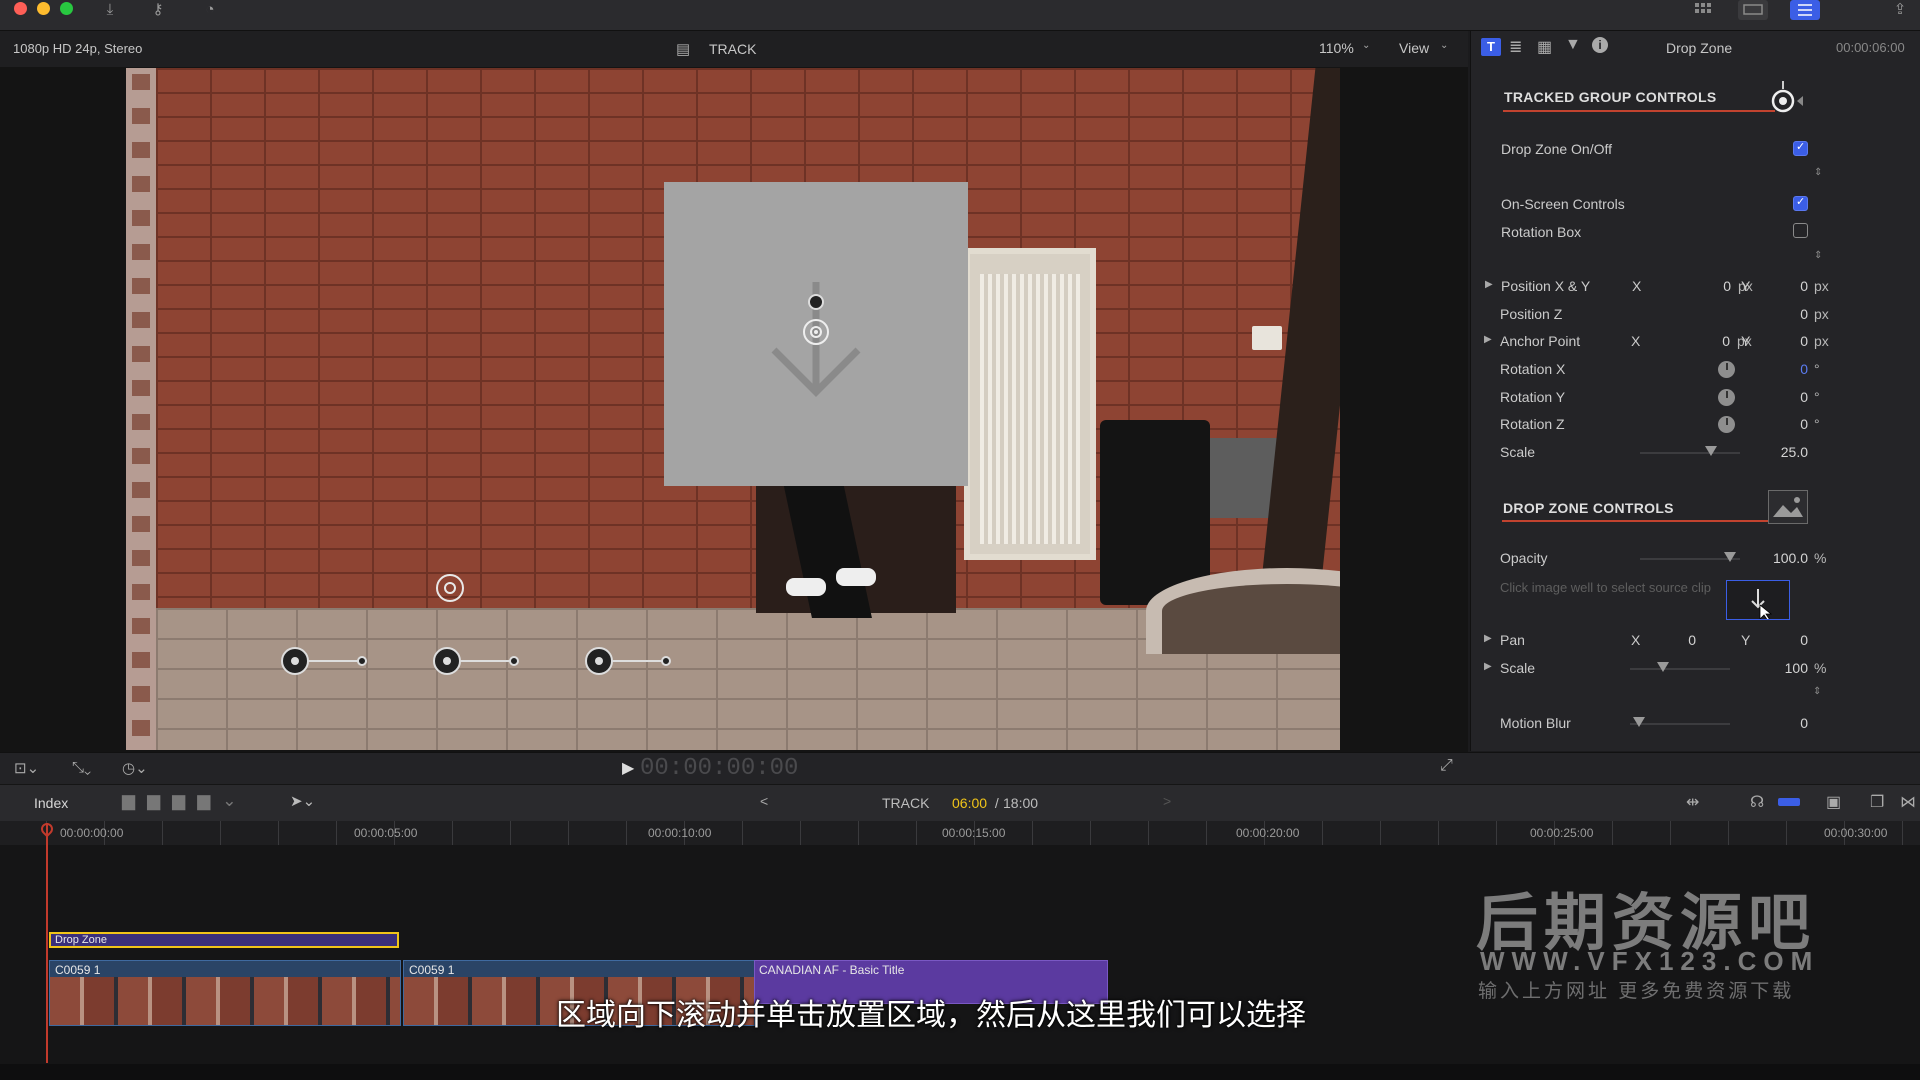 Image resolution: width=1920 pixels, height=1080 pixels. I want to click on transitions-icon: ⋈, so click(1908, 802).